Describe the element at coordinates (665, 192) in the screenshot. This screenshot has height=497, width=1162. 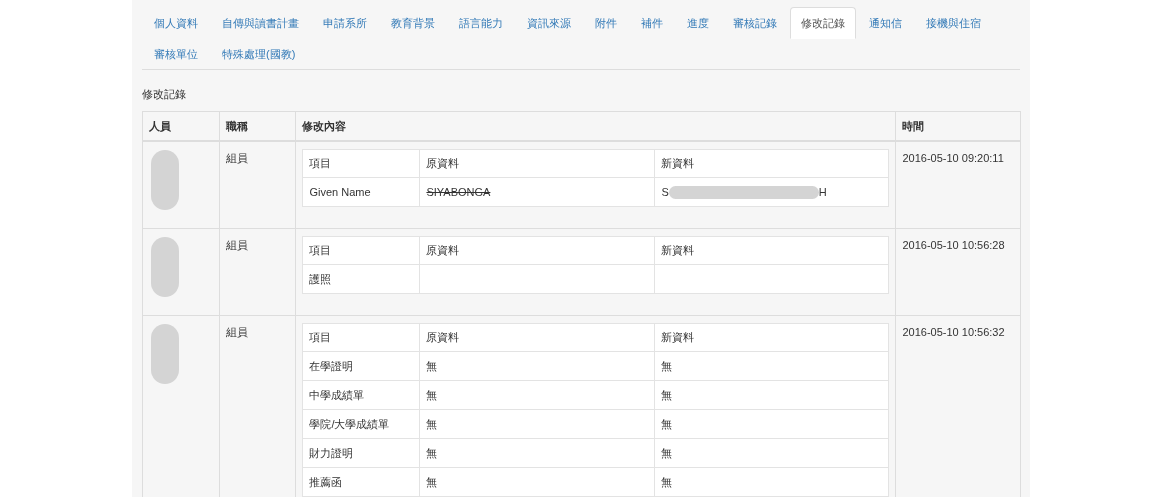
I see `new-value: S` at that location.